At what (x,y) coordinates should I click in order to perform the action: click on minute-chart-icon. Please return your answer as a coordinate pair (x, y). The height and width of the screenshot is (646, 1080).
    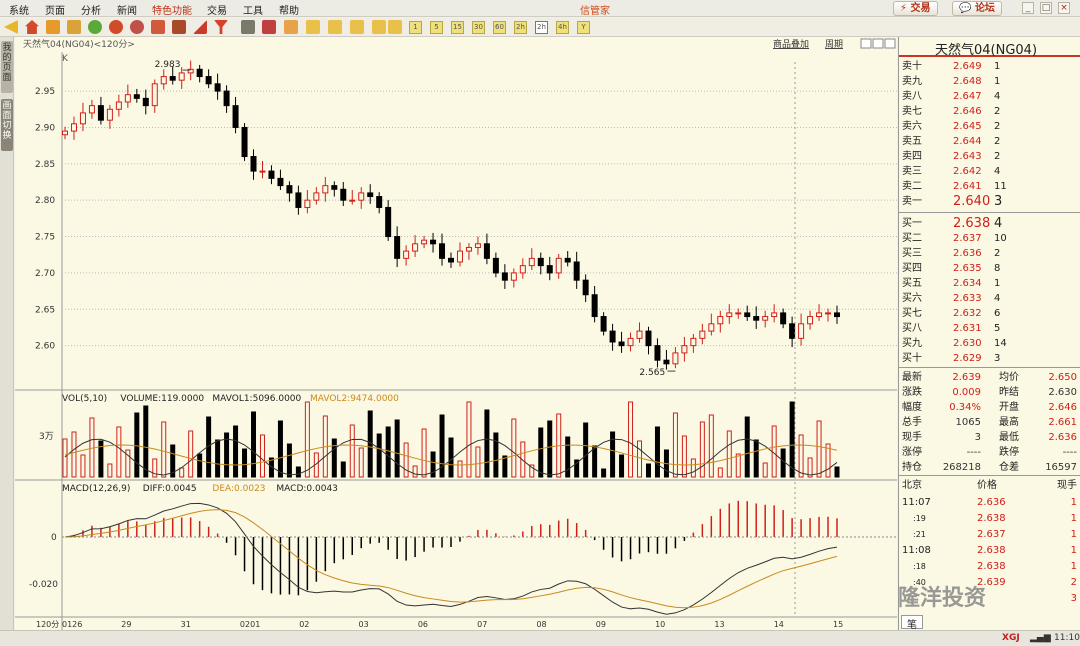
    Looking at the image, I should click on (291, 27).